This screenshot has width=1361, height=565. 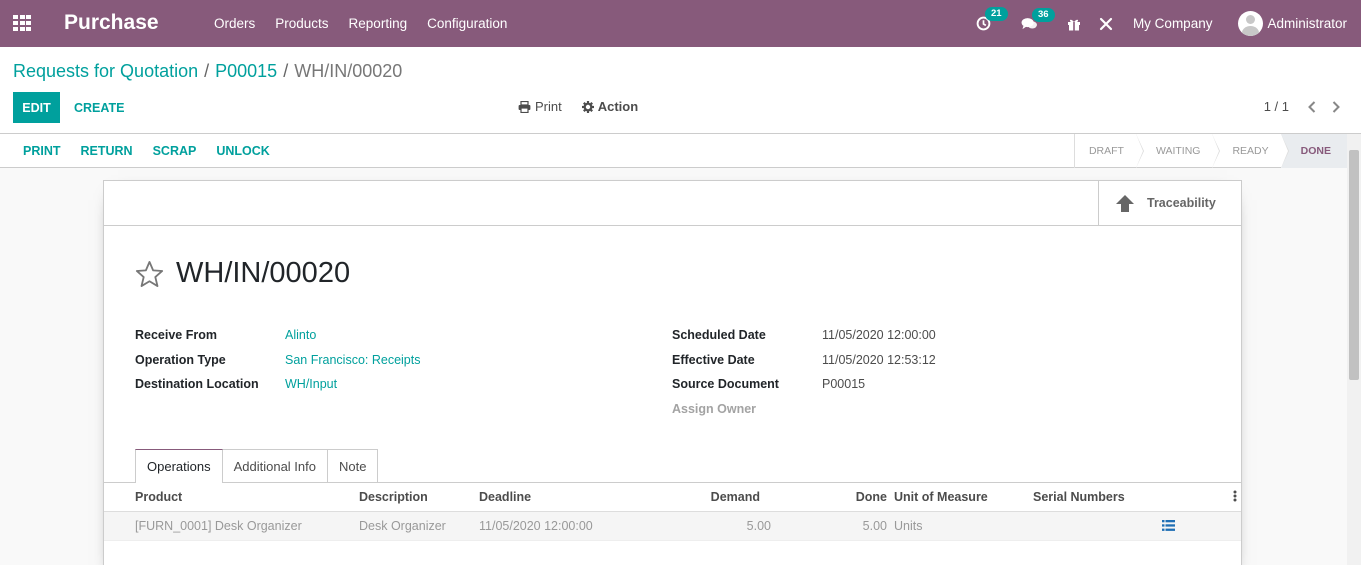 What do you see at coordinates (874, 526) in the screenshot?
I see `cell-done: 5.00` at bounding box center [874, 526].